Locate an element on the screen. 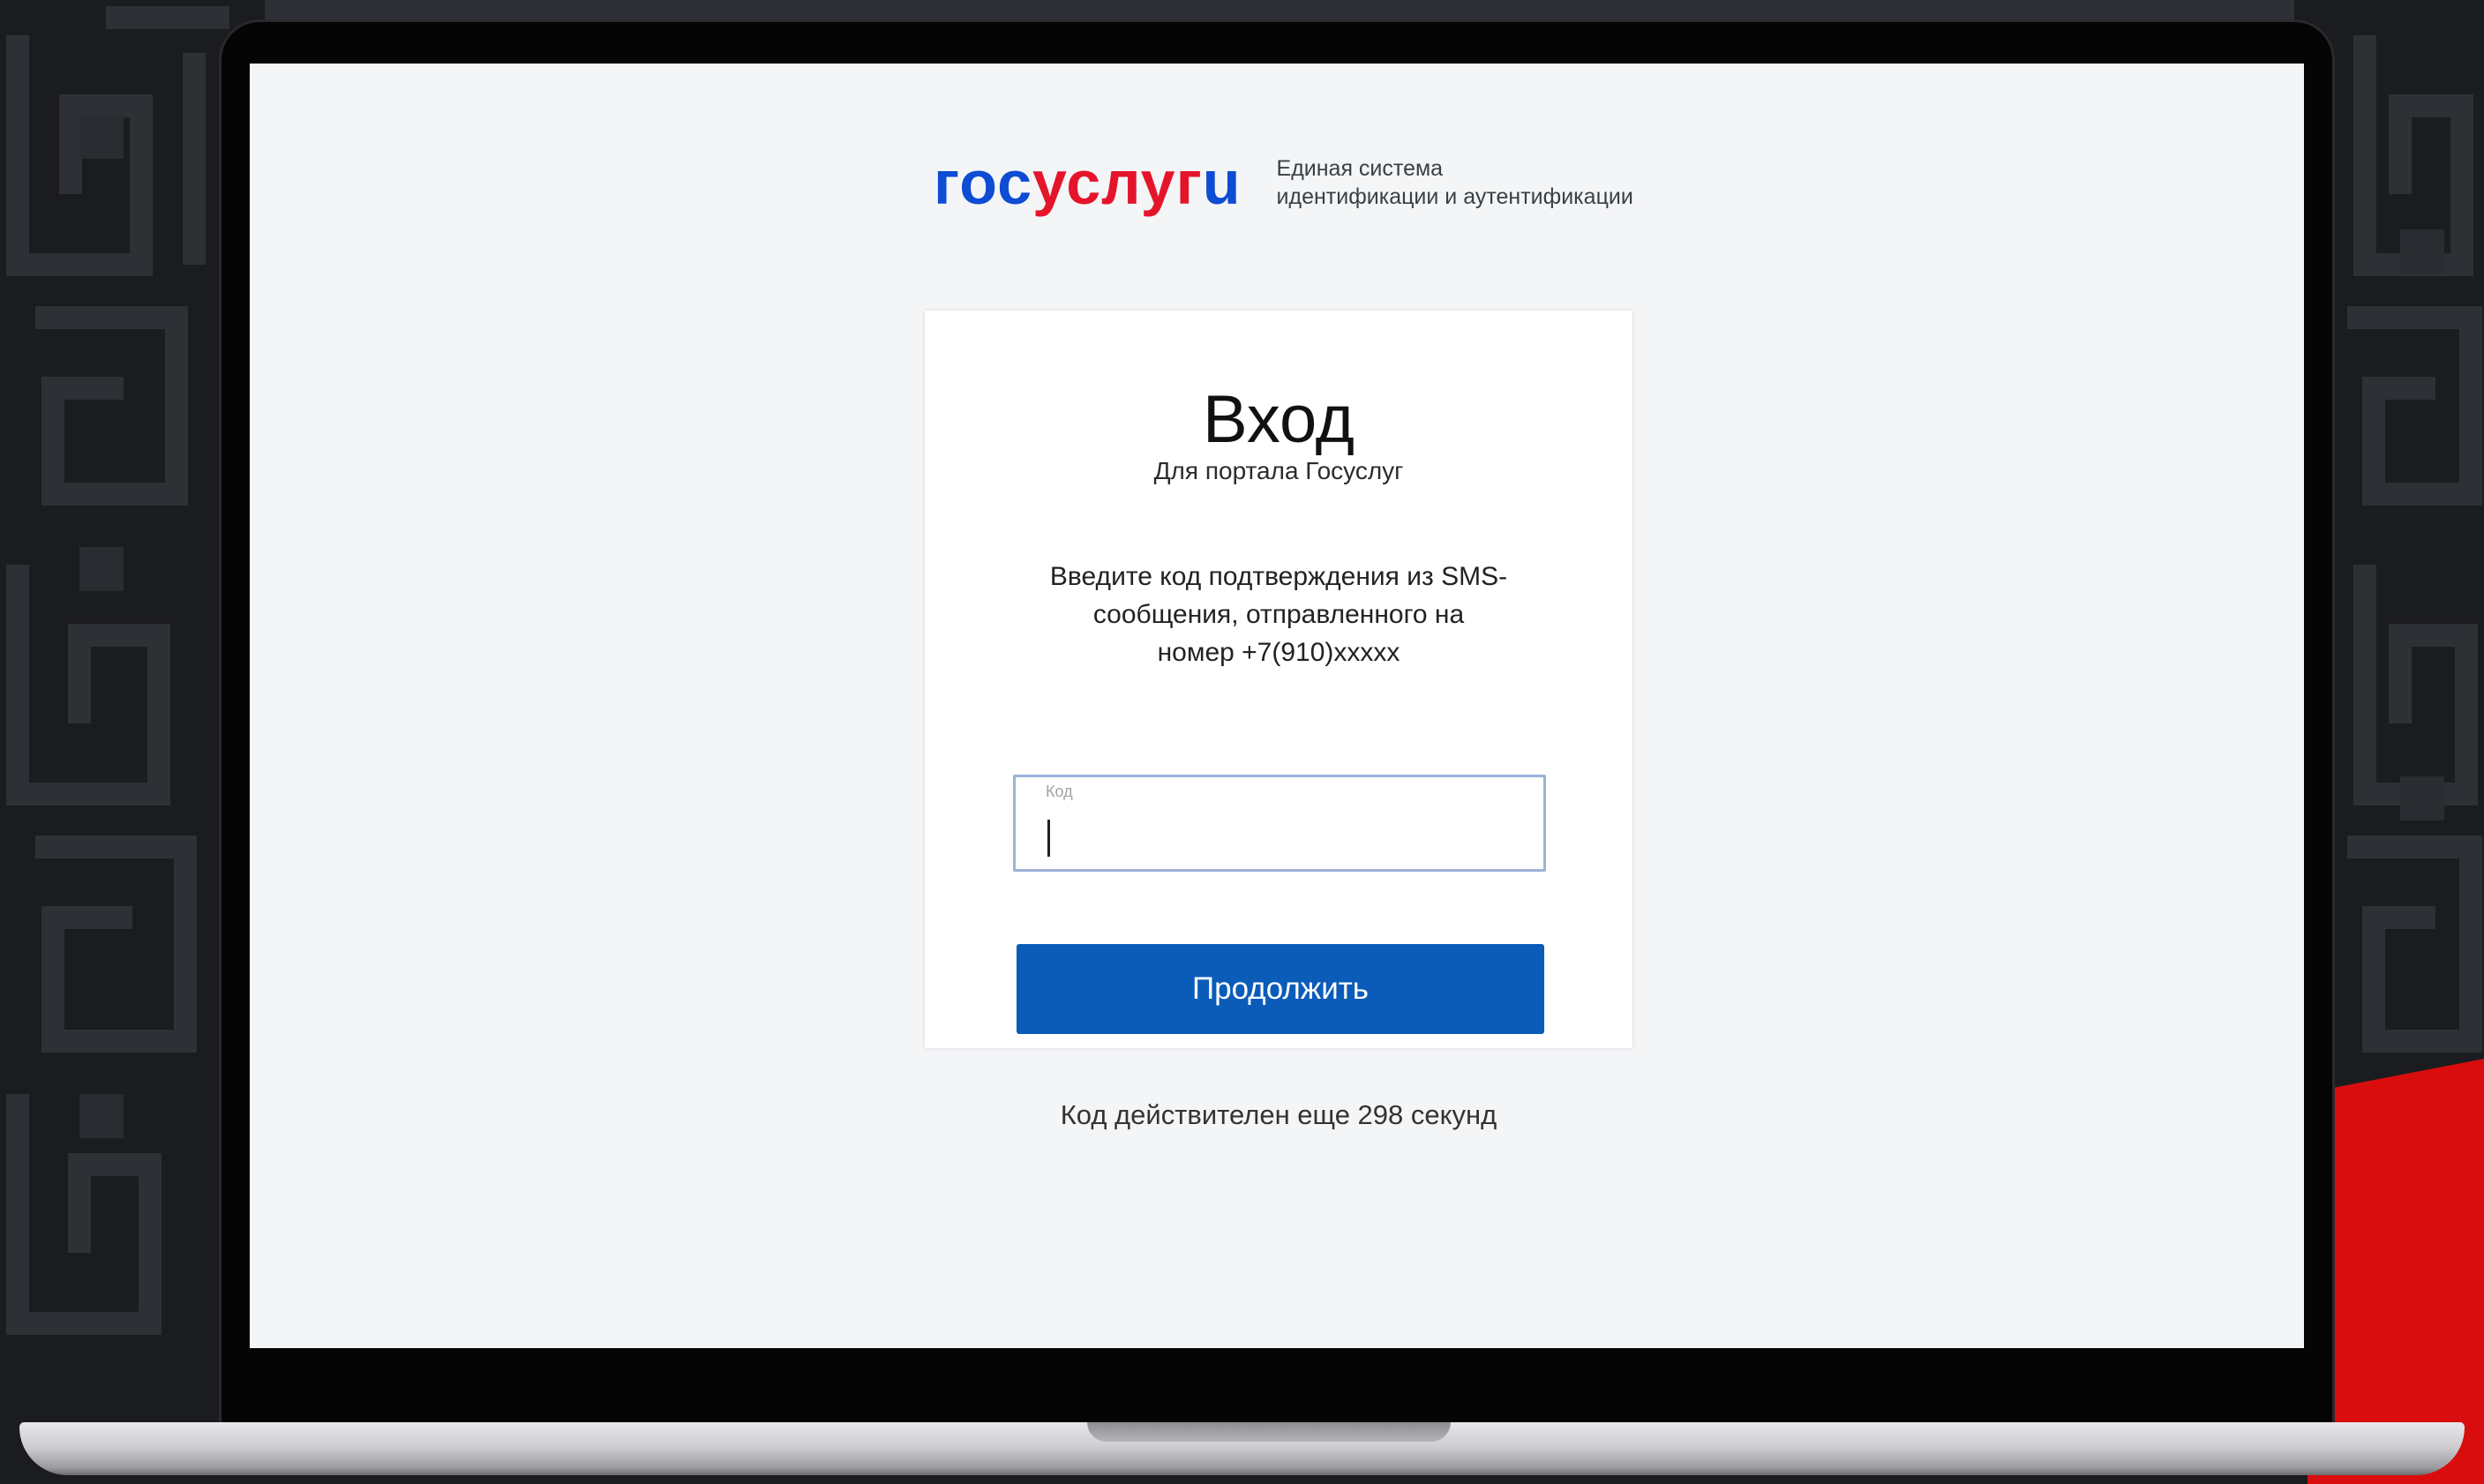  code-field: Код is located at coordinates (1279, 823).